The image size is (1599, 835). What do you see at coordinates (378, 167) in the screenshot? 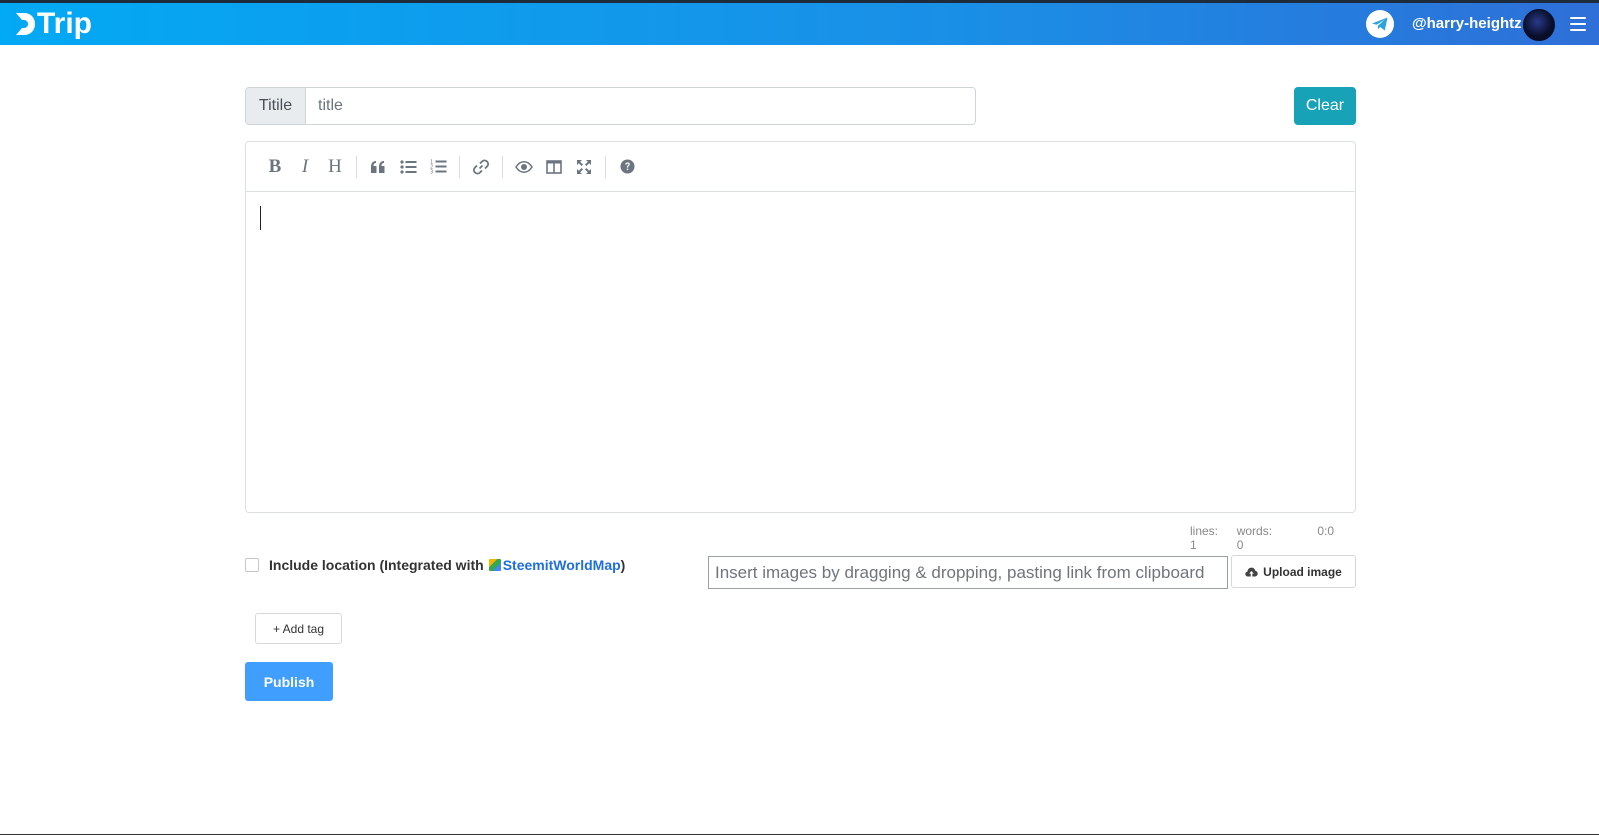
I see `quote-icon` at bounding box center [378, 167].